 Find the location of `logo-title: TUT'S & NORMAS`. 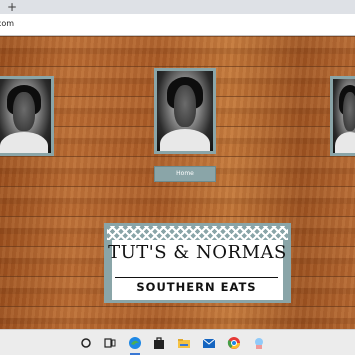

logo-title: TUT'S & NORMAS is located at coordinates (197, 252).